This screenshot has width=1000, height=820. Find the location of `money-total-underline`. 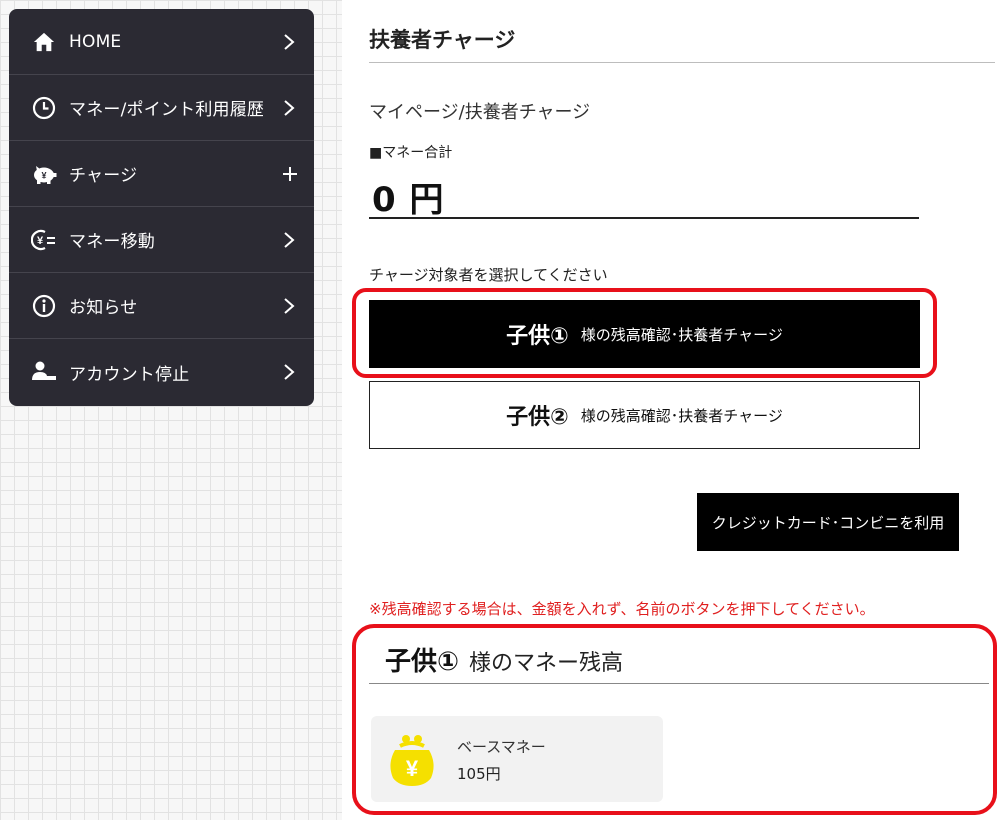

money-total-underline is located at coordinates (644, 218).